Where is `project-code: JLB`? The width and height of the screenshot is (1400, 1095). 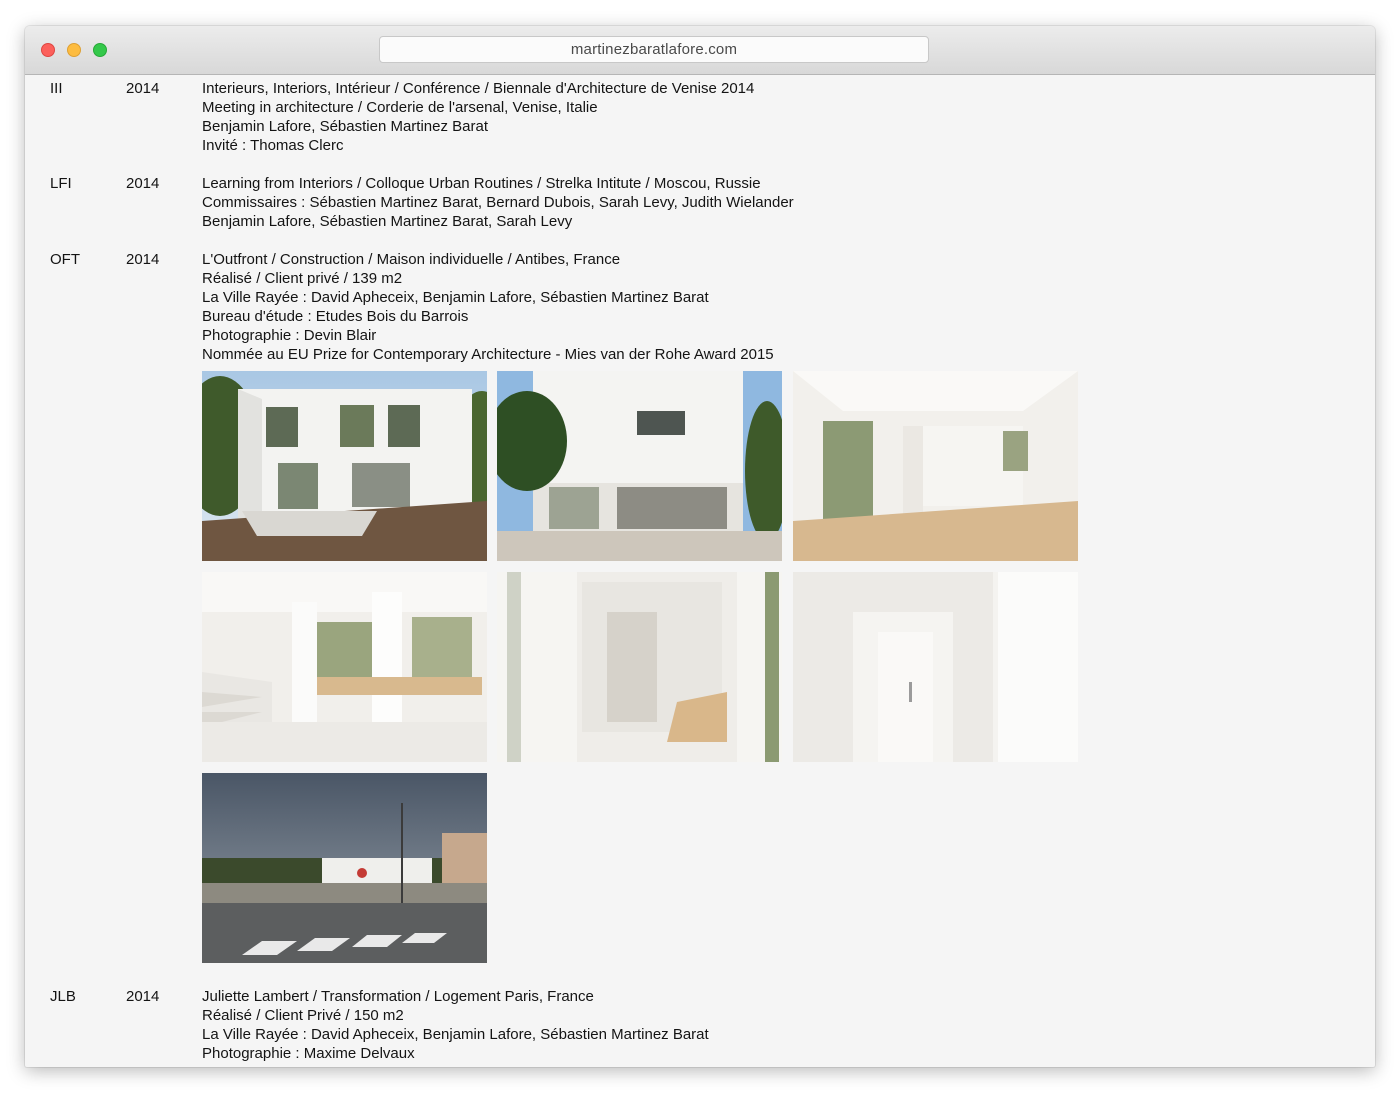
project-code: JLB is located at coordinates (63, 996).